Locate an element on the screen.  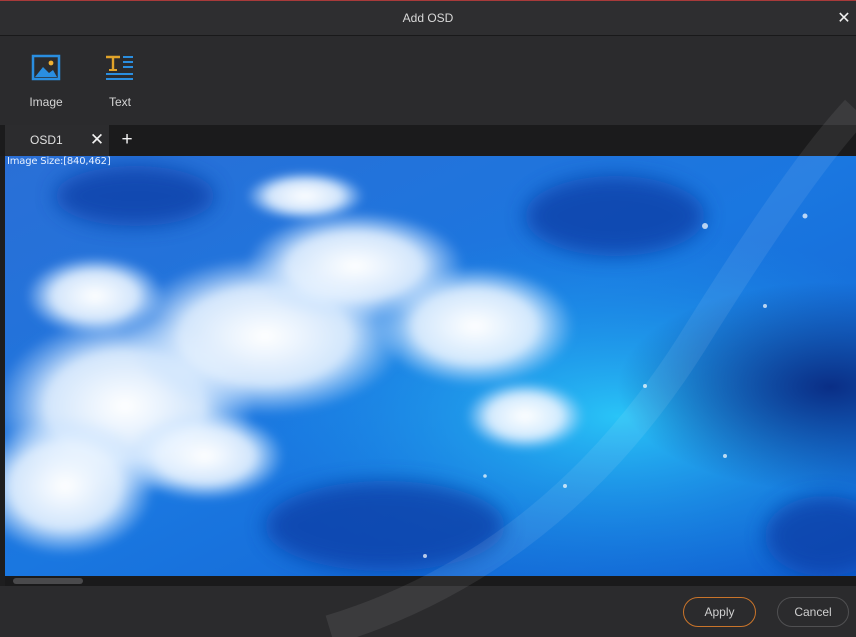
tab-label: OSD1 is located at coordinates (46, 140).